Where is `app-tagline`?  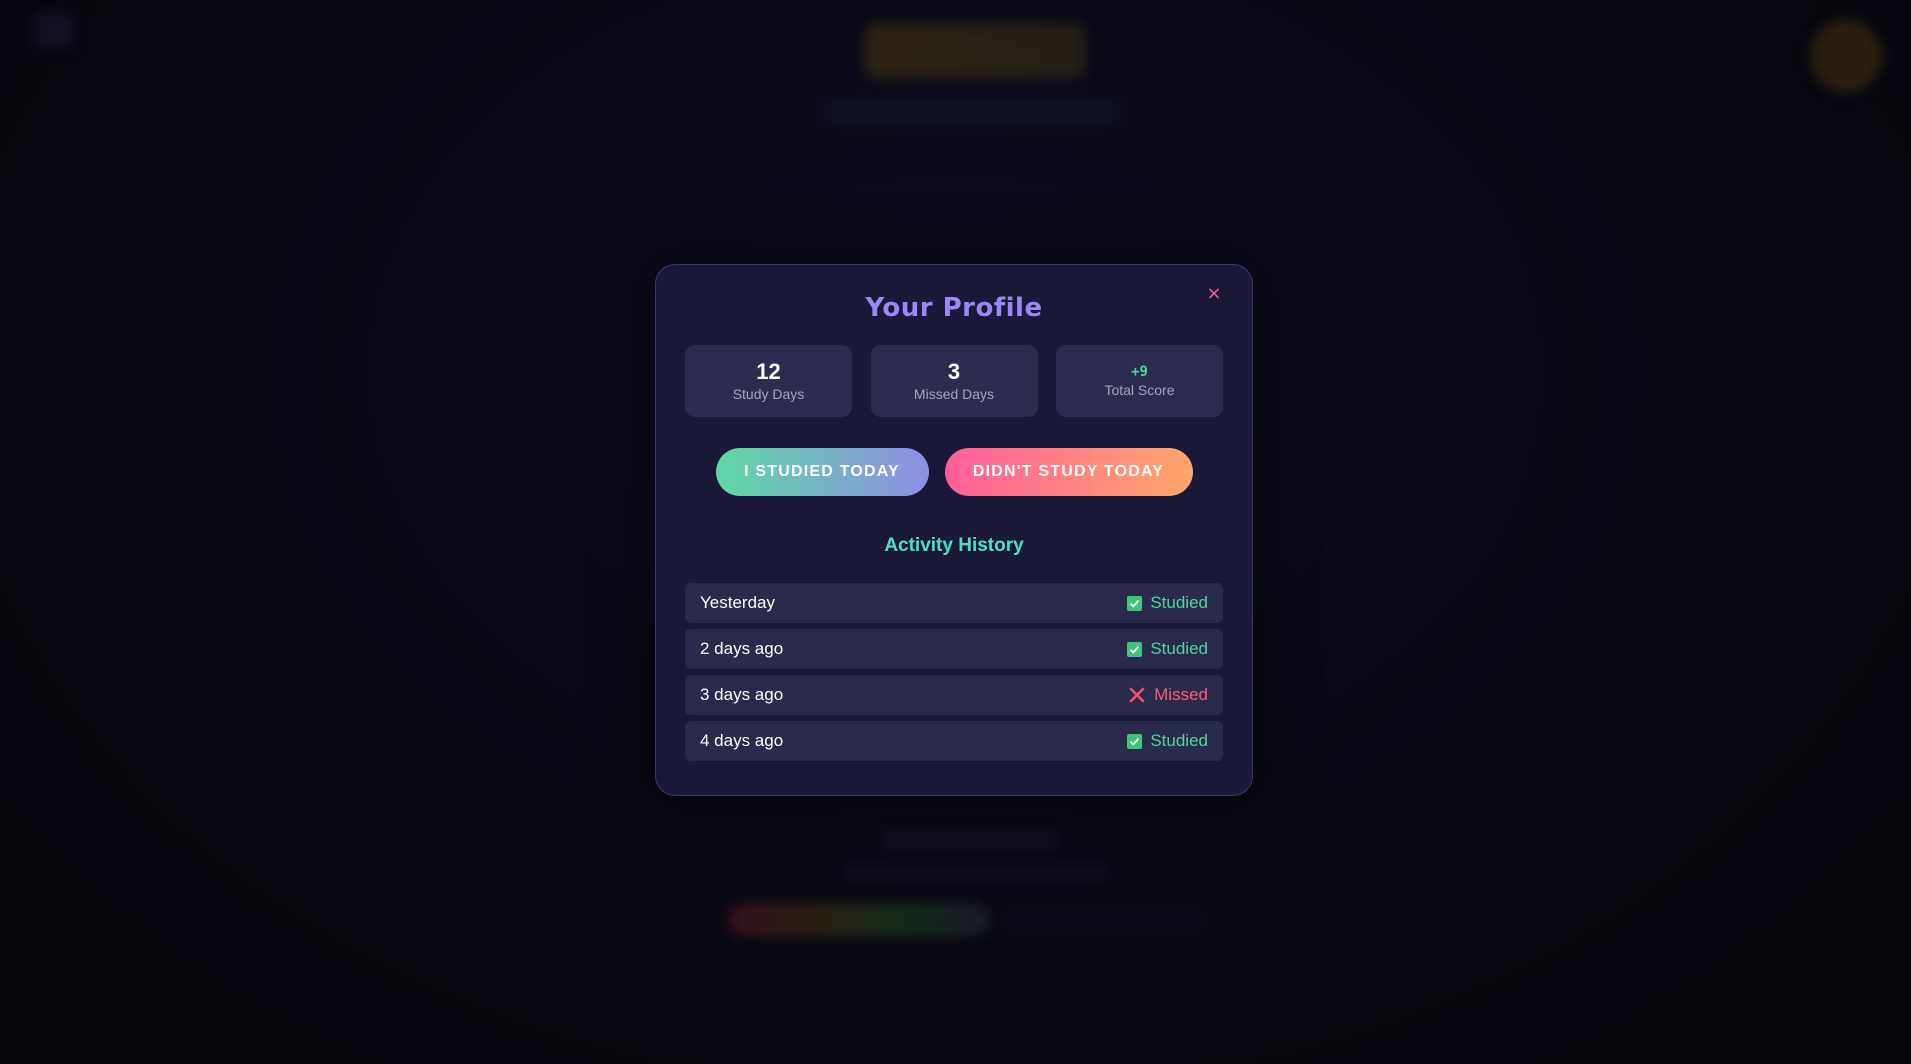 app-tagline is located at coordinates (972, 112).